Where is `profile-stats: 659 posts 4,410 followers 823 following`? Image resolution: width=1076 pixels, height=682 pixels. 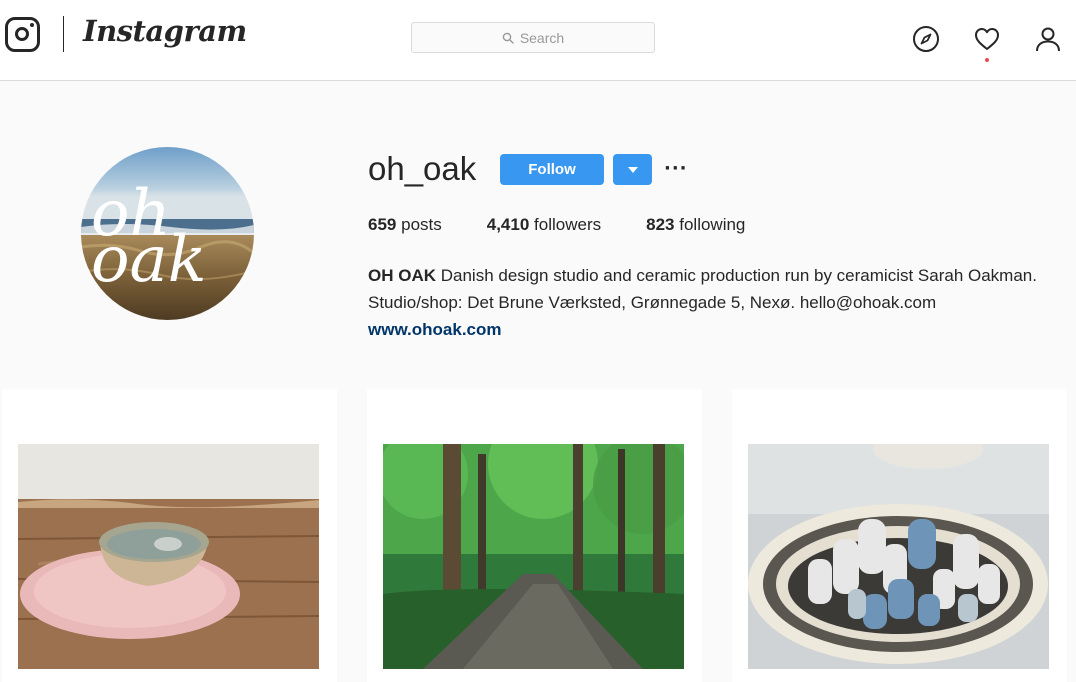
profile-stats: 659 posts 4,410 followers 823 following is located at coordinates (579, 225).